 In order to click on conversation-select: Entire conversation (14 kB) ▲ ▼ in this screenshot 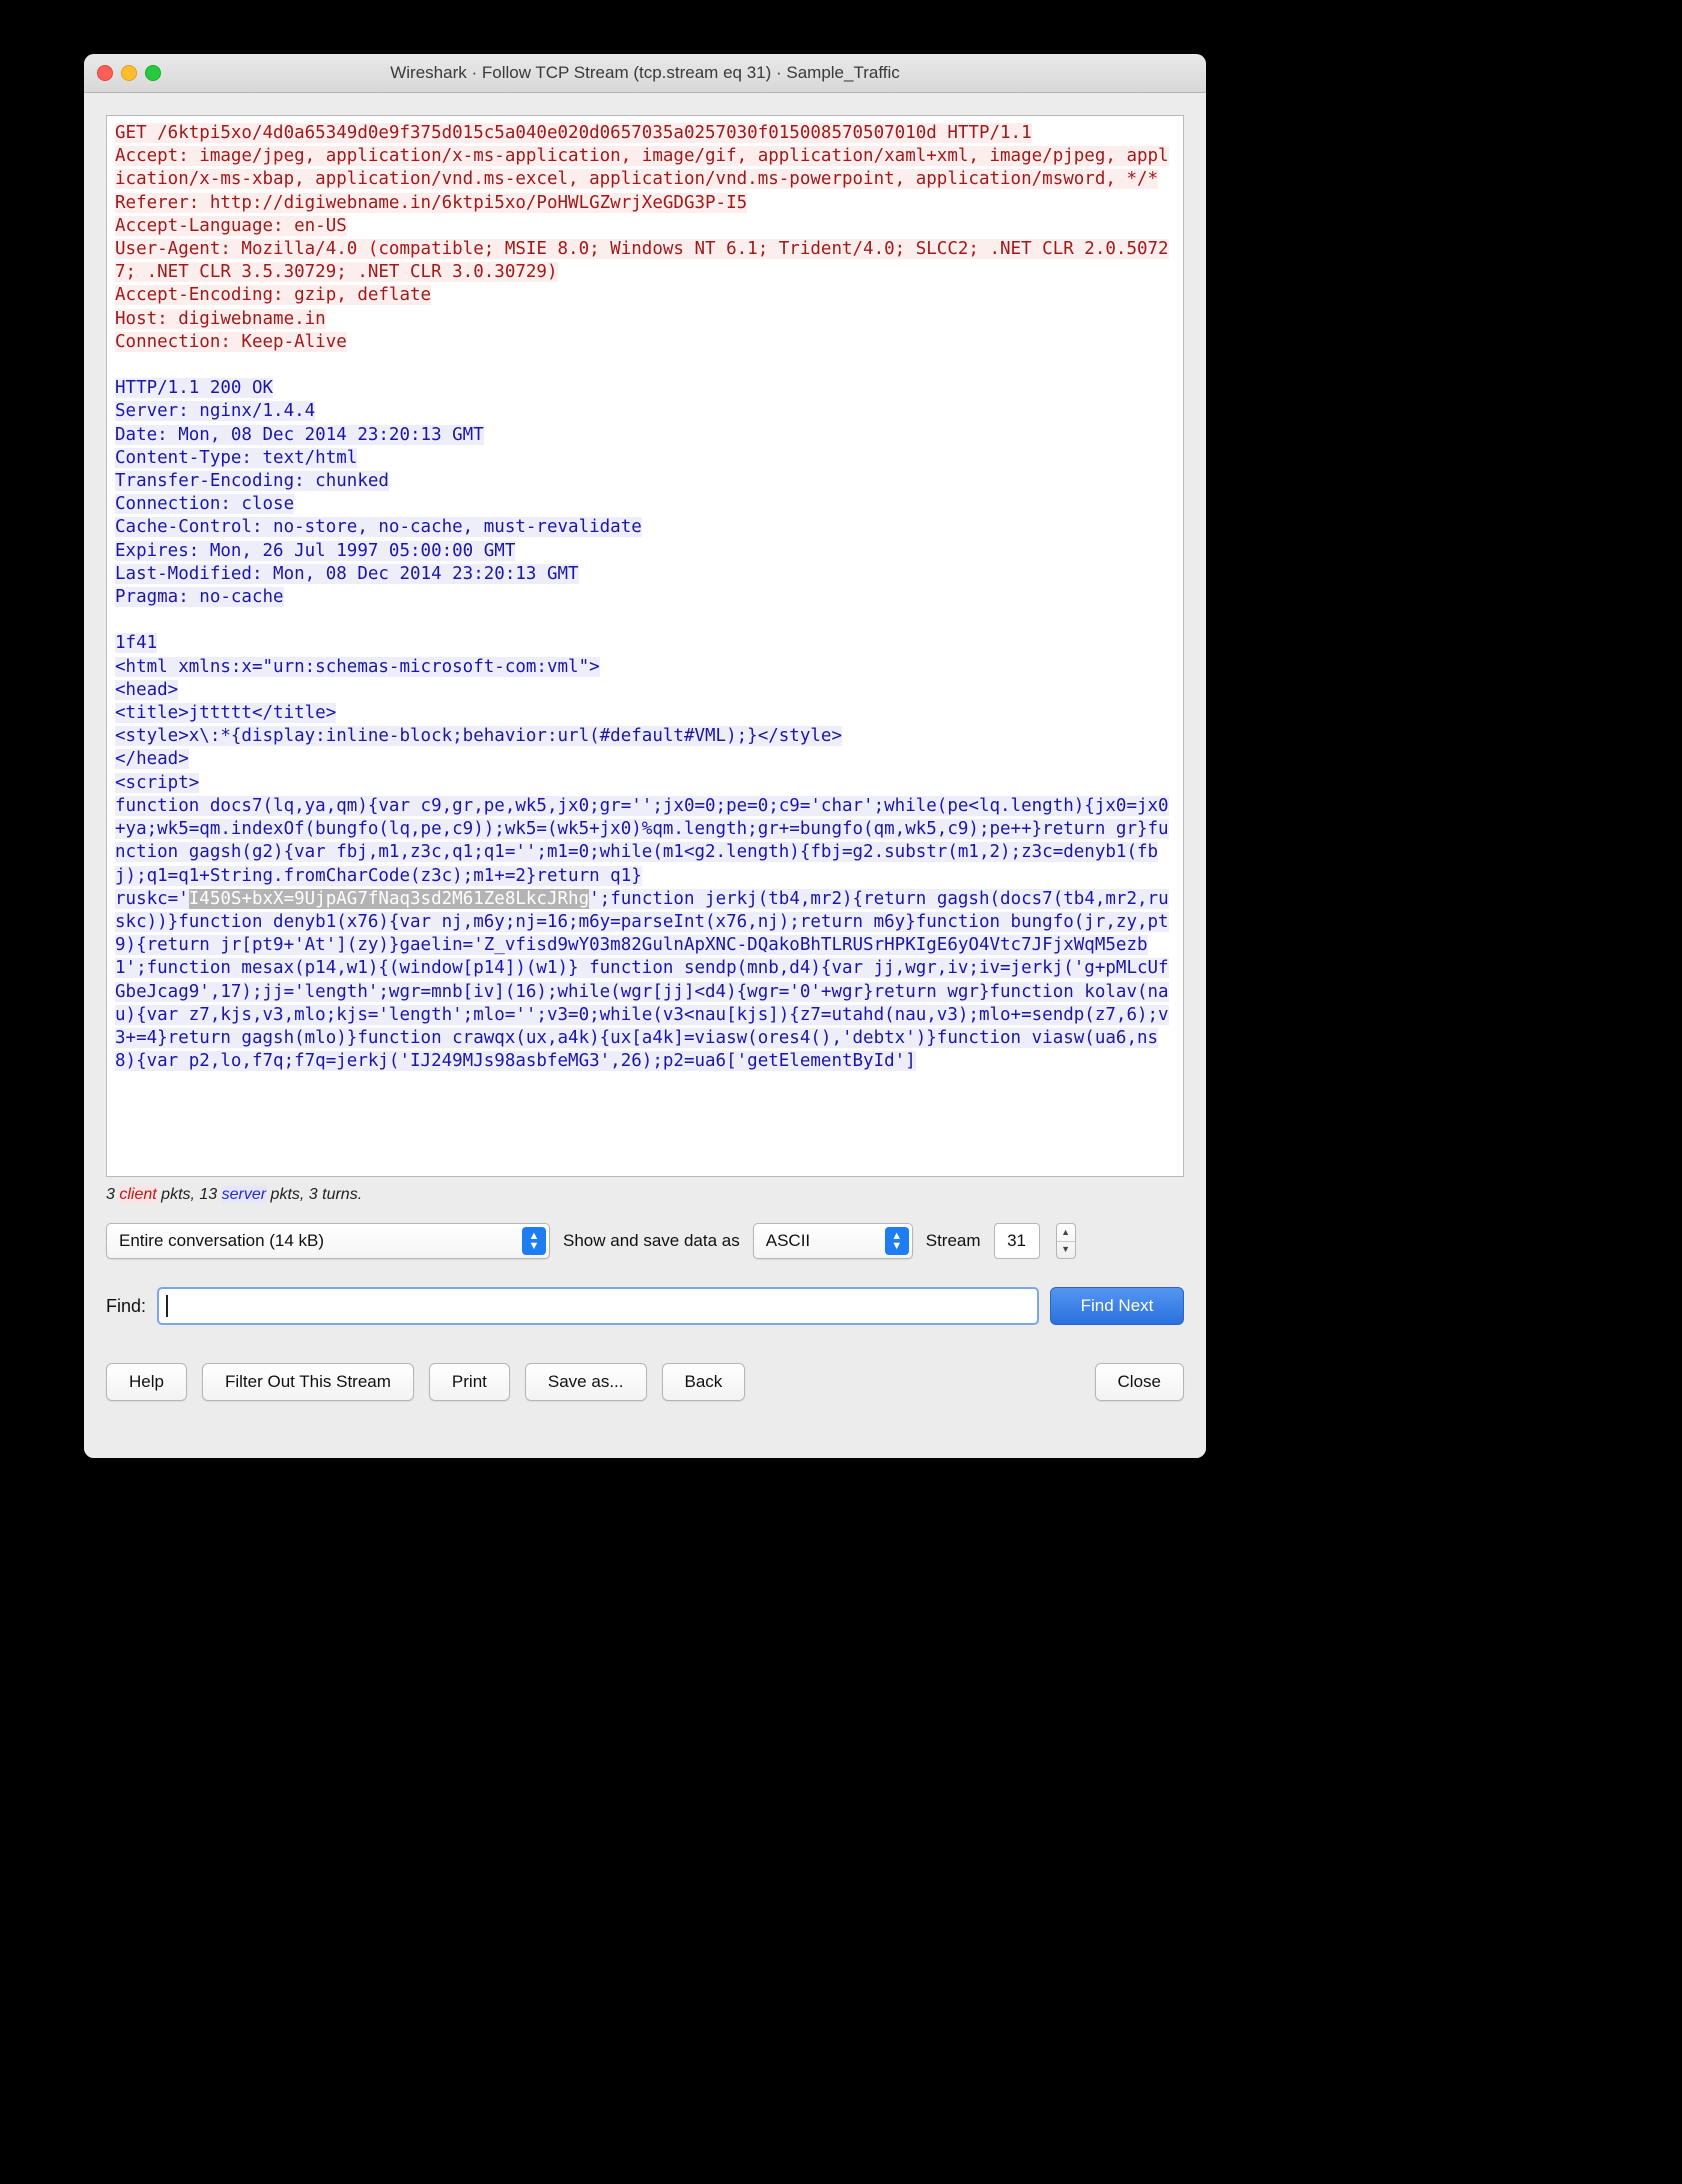, I will do `click(328, 1241)`.